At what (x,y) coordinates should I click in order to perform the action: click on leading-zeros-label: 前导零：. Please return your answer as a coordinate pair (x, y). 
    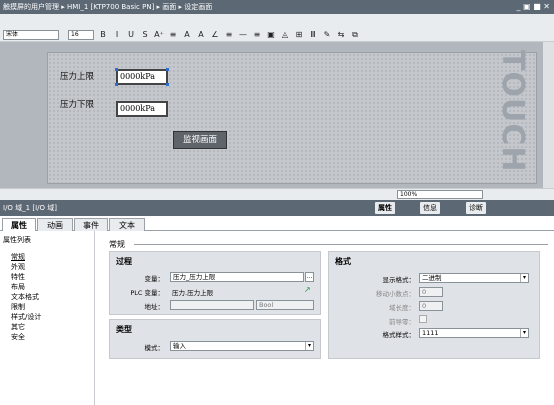
    Looking at the image, I should click on (402, 322).